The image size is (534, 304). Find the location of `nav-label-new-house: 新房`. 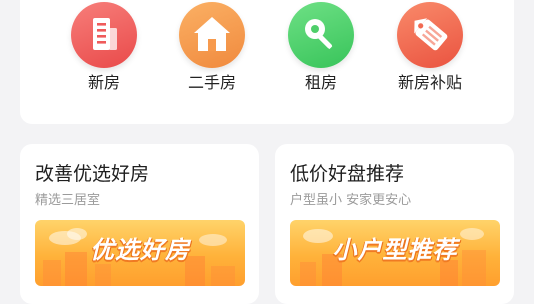

nav-label-new-house: 新房 is located at coordinates (103, 82).